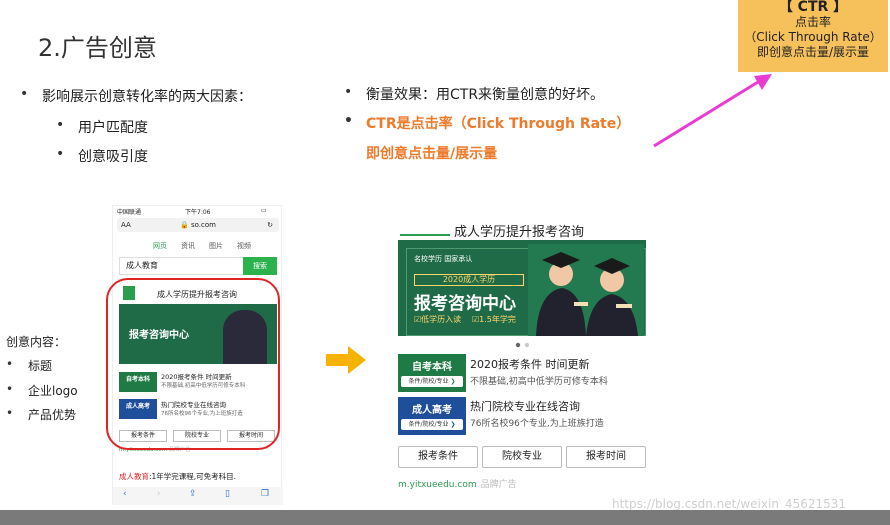 The image size is (890, 525). What do you see at coordinates (346, 360) in the screenshot?
I see `yellow-arrow-icon` at bounding box center [346, 360].